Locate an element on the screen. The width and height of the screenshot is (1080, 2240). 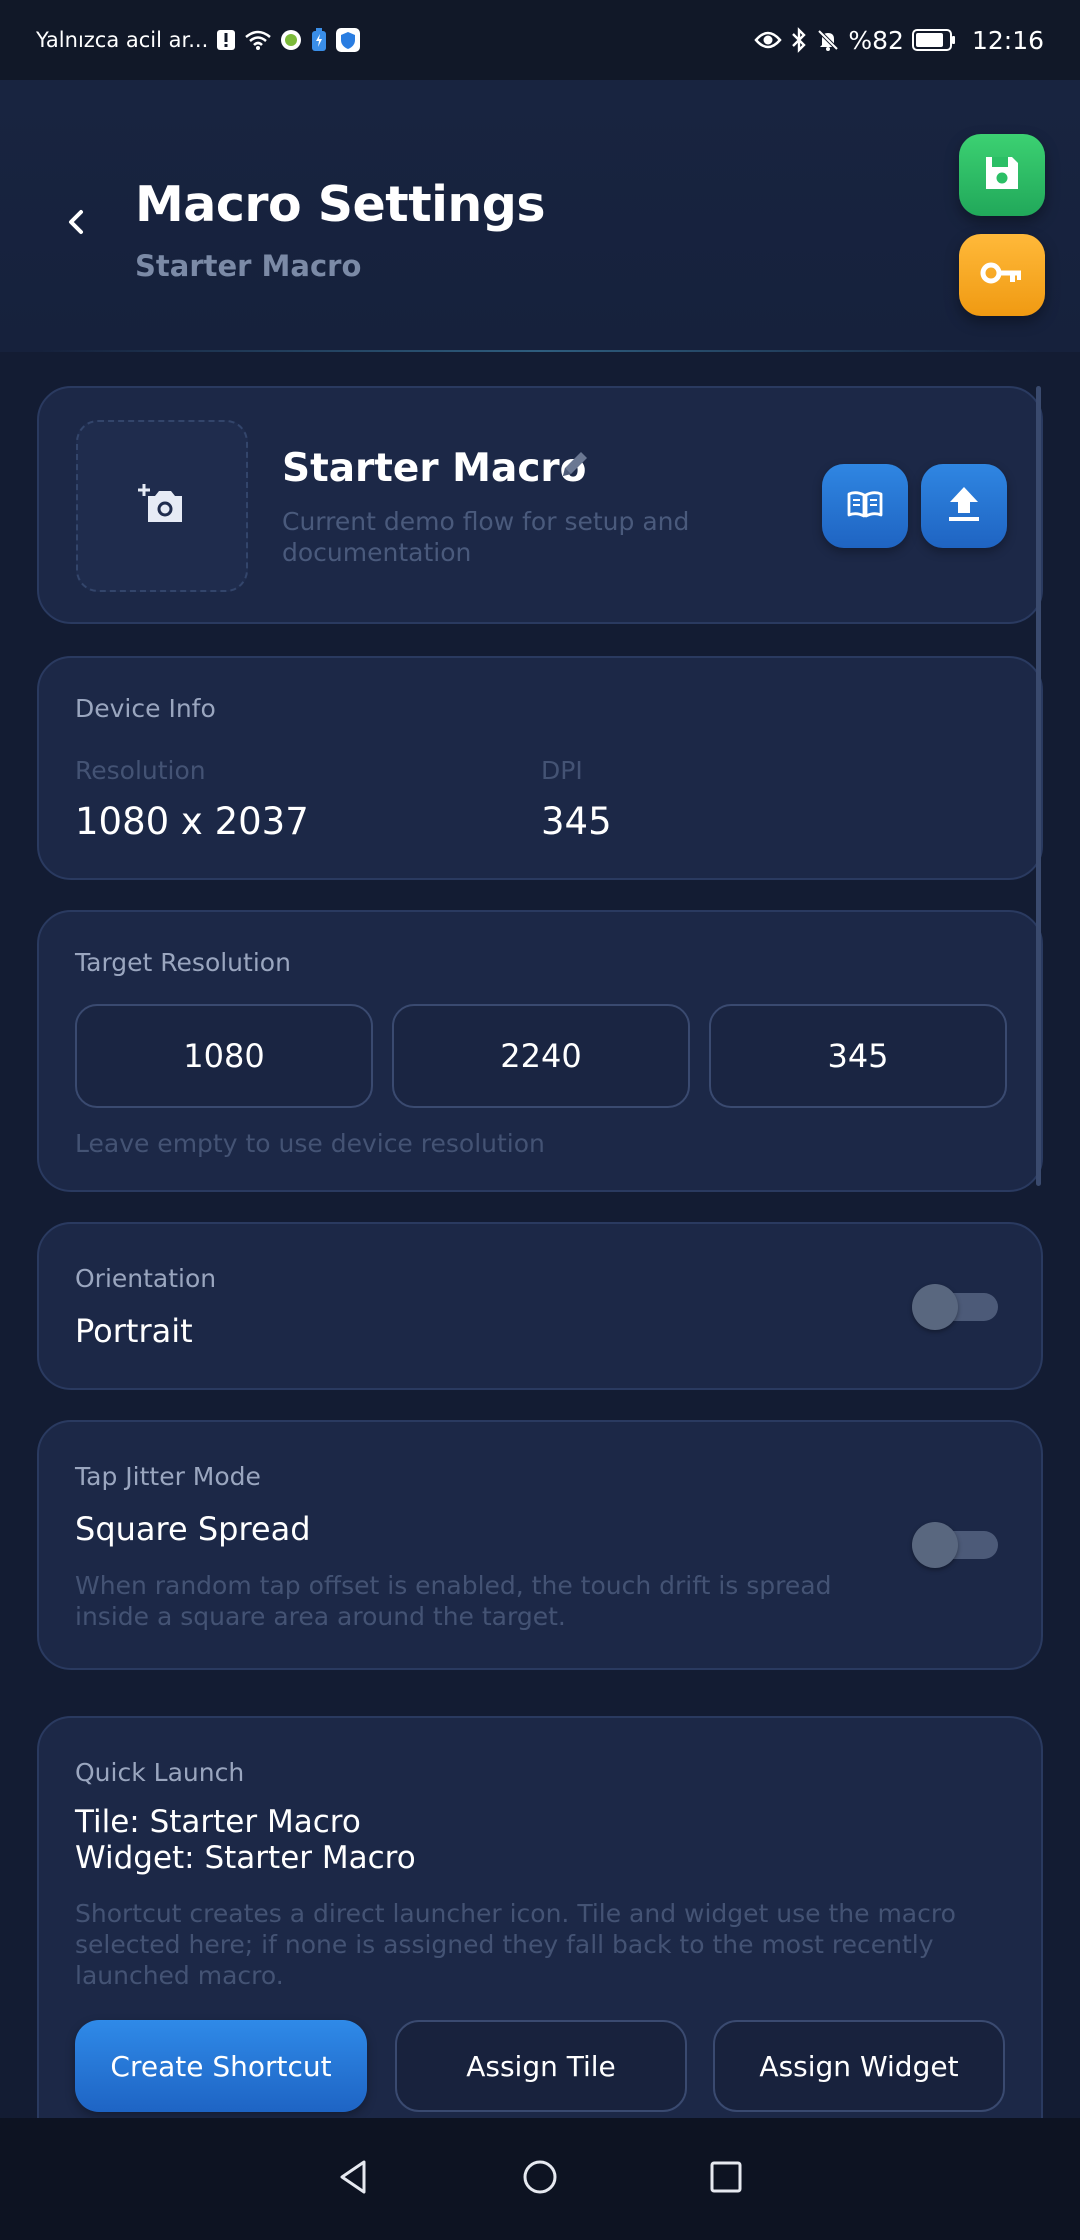
save-button is located at coordinates (1002, 175).